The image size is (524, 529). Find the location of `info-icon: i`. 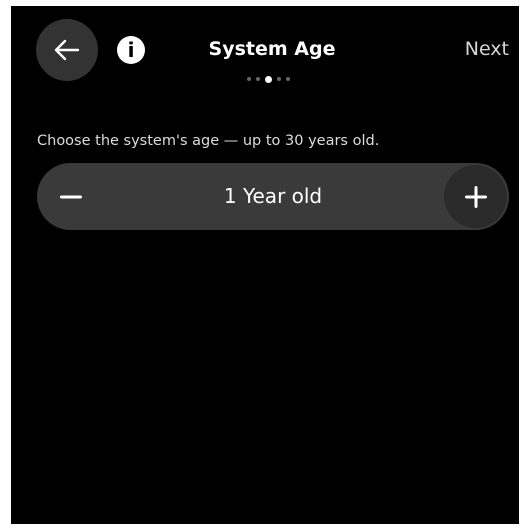

info-icon: i is located at coordinates (131, 50).